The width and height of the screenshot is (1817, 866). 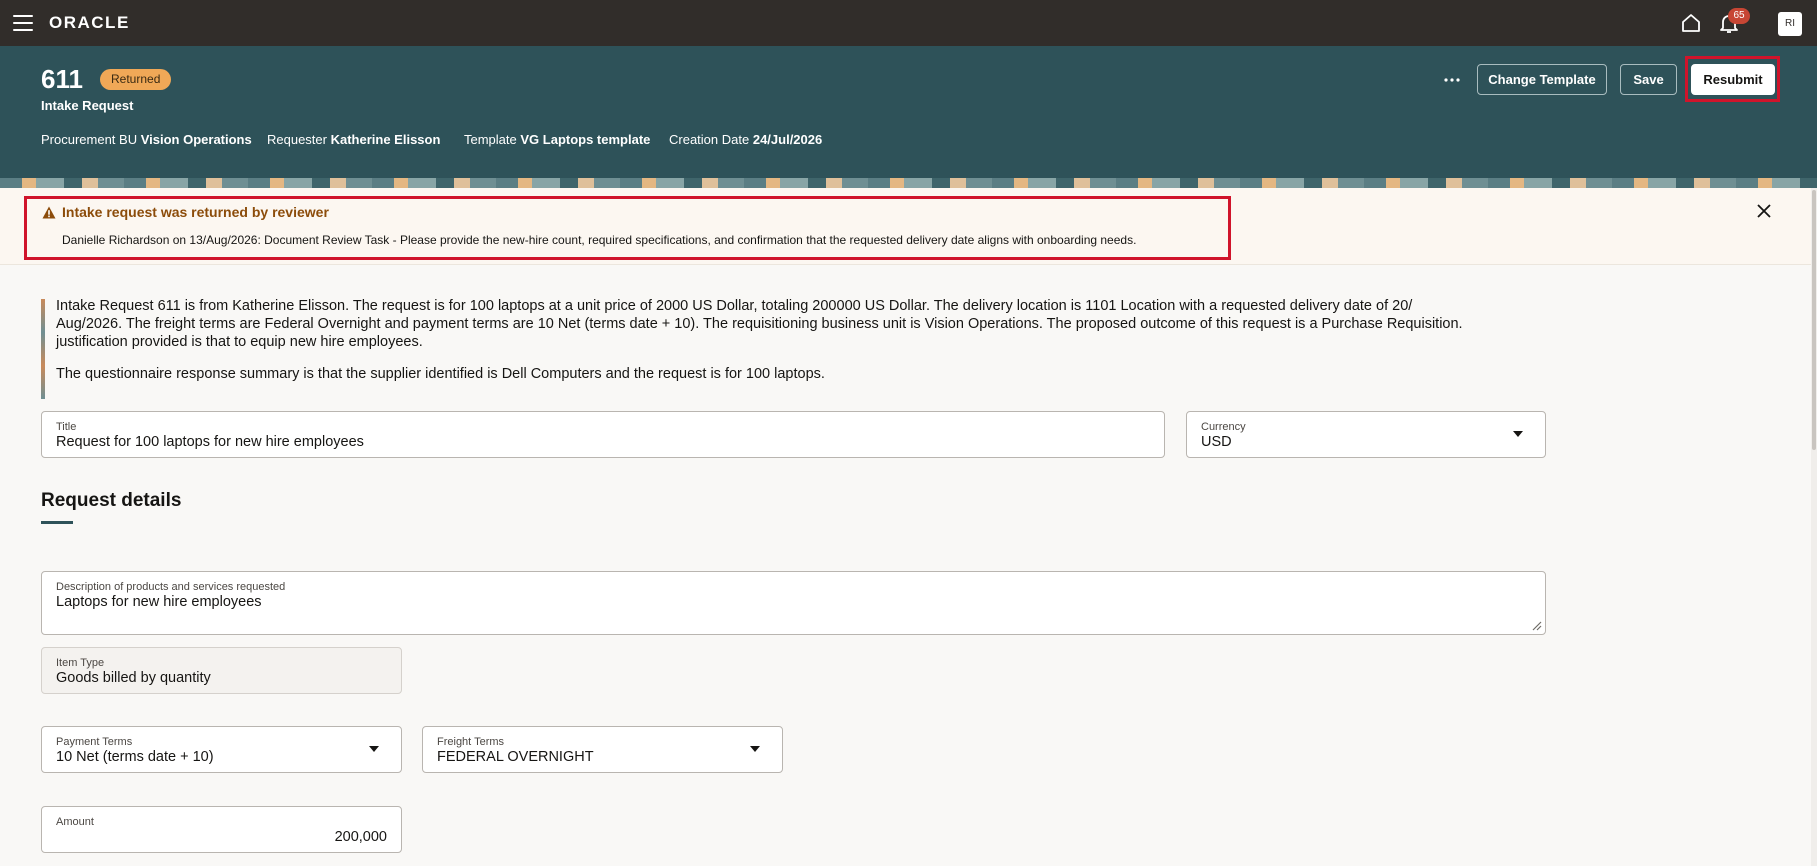 What do you see at coordinates (1223, 427) in the screenshot?
I see `currency-label: Currency` at bounding box center [1223, 427].